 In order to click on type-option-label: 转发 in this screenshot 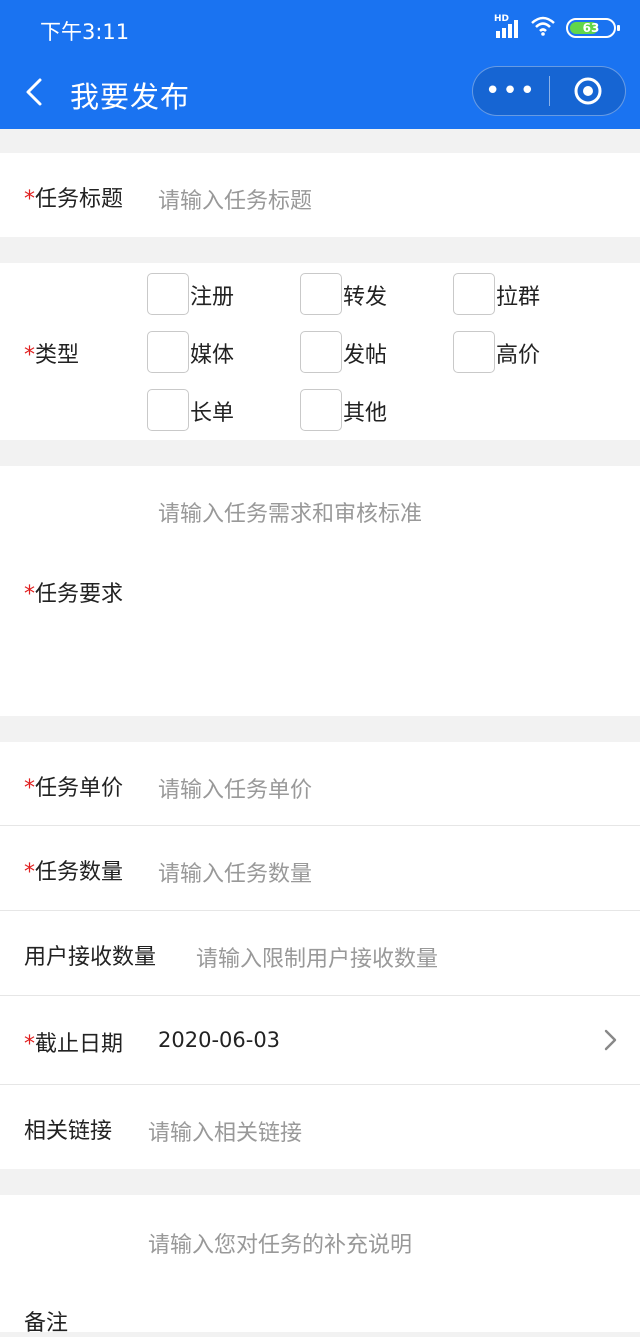, I will do `click(365, 297)`.